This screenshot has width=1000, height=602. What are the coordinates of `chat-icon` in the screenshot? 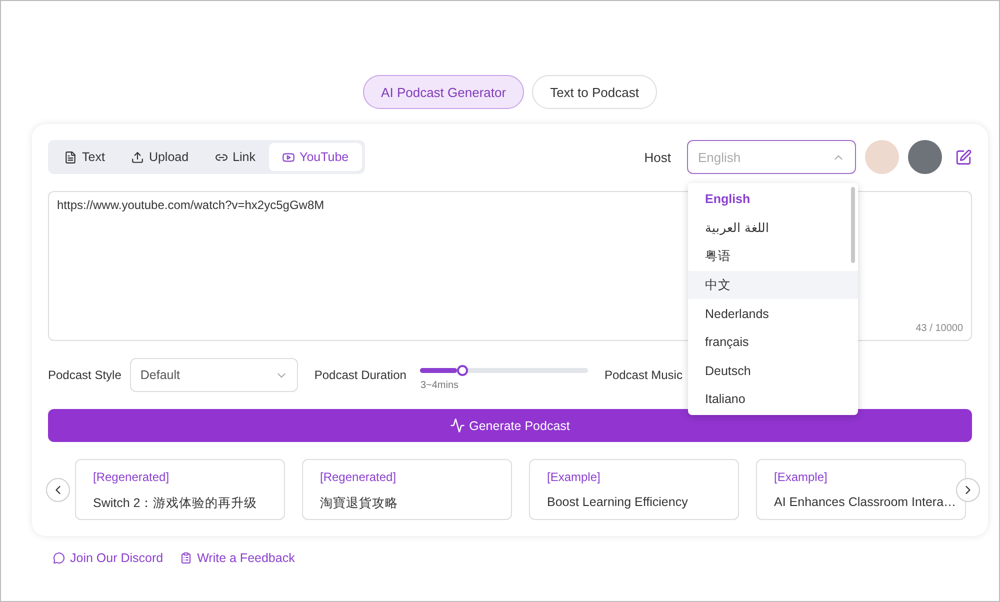 It's located at (59, 558).